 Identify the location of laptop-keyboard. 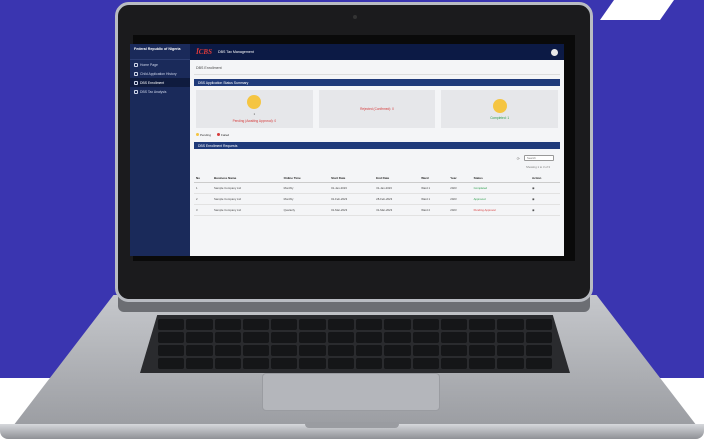
(355, 344).